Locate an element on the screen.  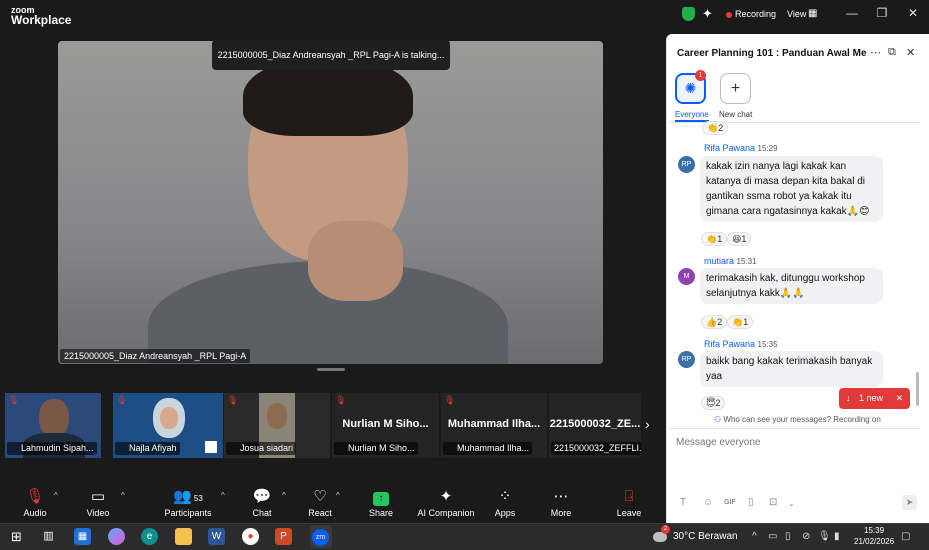
leave-label: Leave is located at coordinates (629, 513).